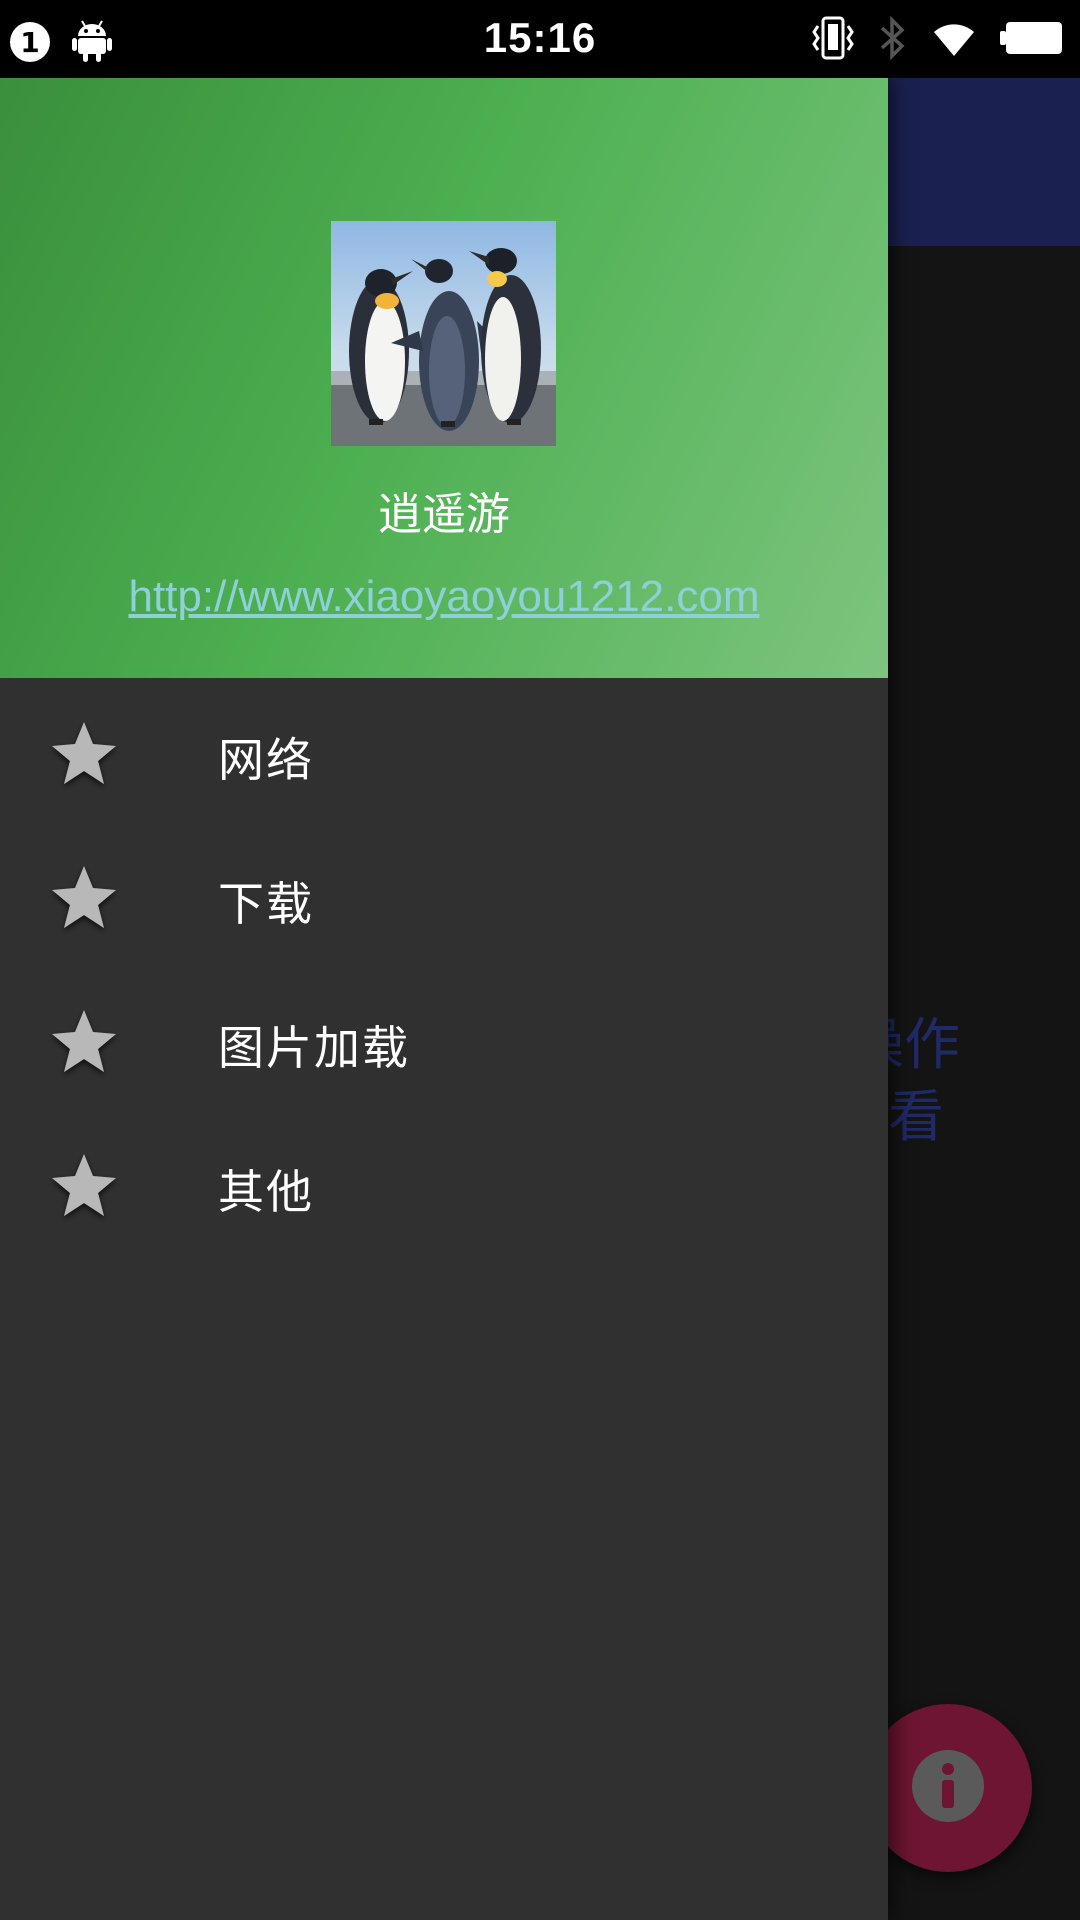 The height and width of the screenshot is (1920, 1080). I want to click on username: 逍遥游, so click(444, 514).